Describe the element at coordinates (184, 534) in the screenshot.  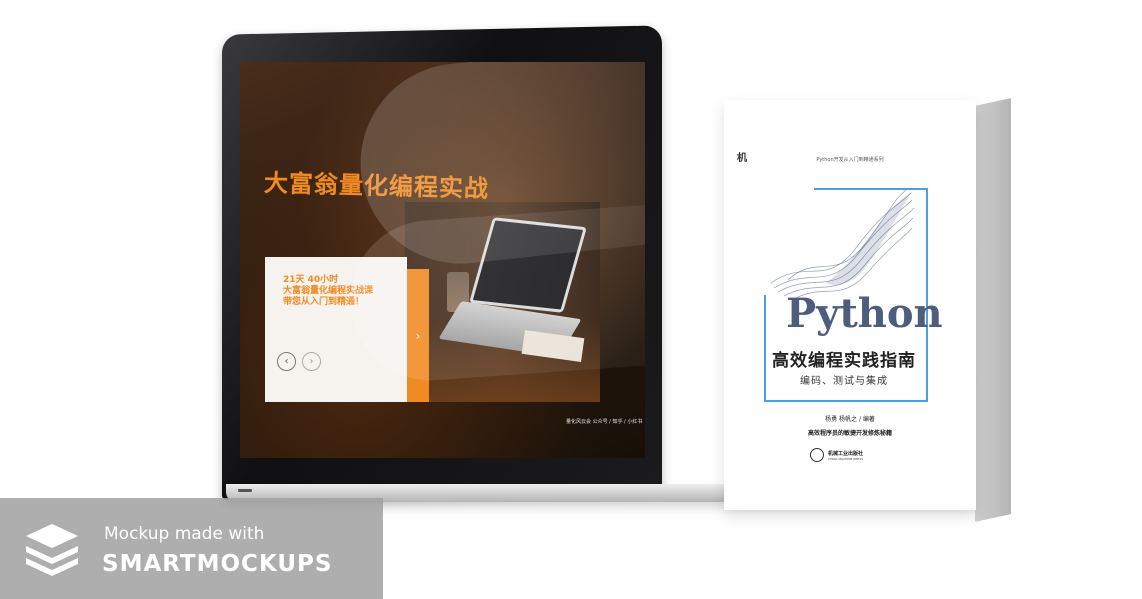
I see `badge-caption: Mockup made with` at that location.